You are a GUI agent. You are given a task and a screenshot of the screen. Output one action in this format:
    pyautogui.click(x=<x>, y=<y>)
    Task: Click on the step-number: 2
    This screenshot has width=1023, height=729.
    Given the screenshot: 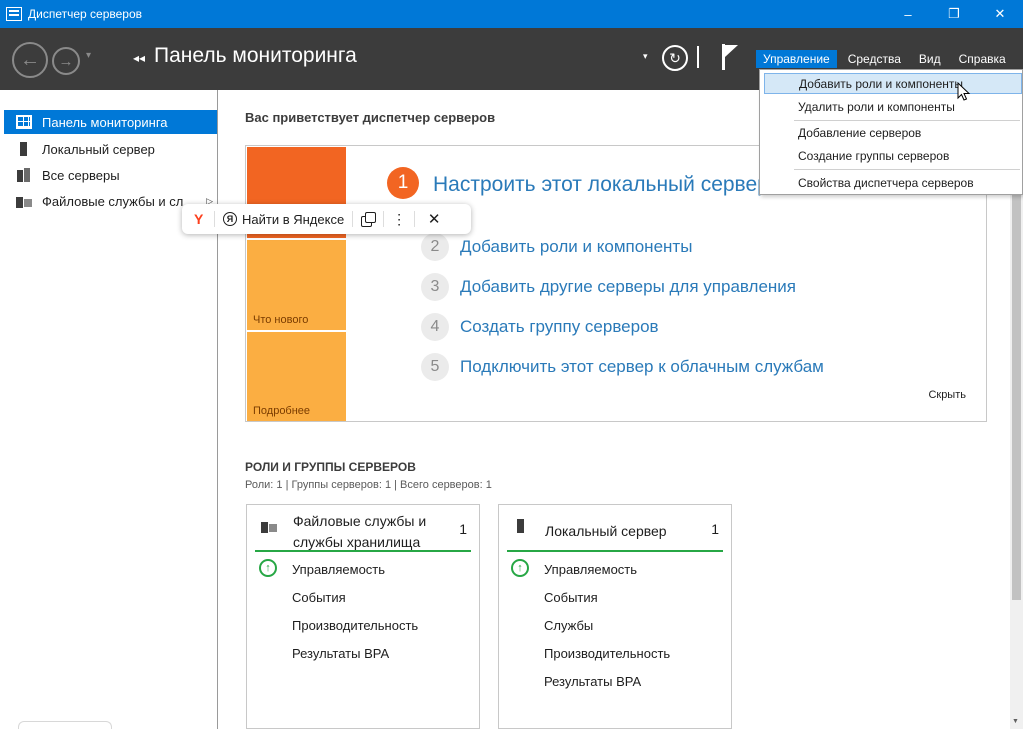 What is the action you would take?
    pyautogui.click(x=435, y=247)
    